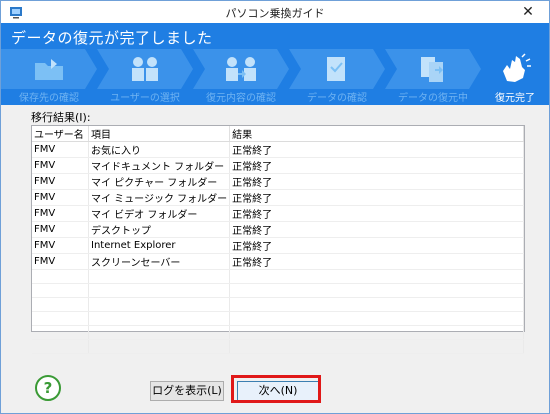  What do you see at coordinates (515, 98) in the screenshot?
I see `step-label: 復元完了` at bounding box center [515, 98].